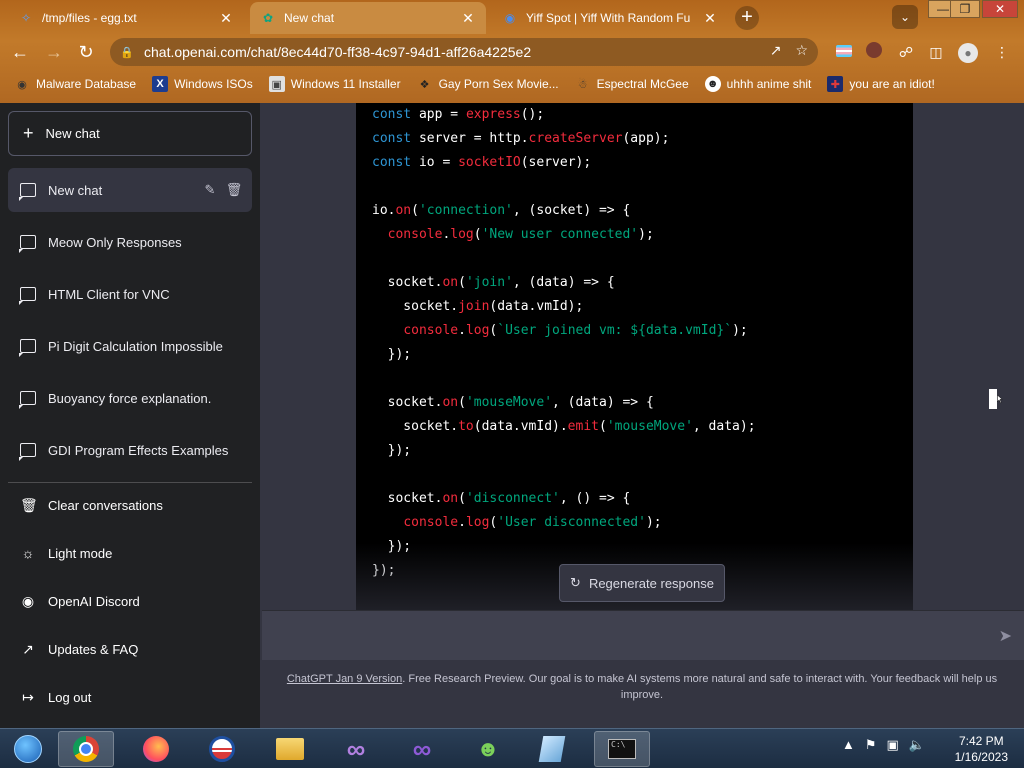 The width and height of the screenshot is (1024, 768). What do you see at coordinates (86, 749) in the screenshot?
I see `chrome-taskbar-icon` at bounding box center [86, 749].